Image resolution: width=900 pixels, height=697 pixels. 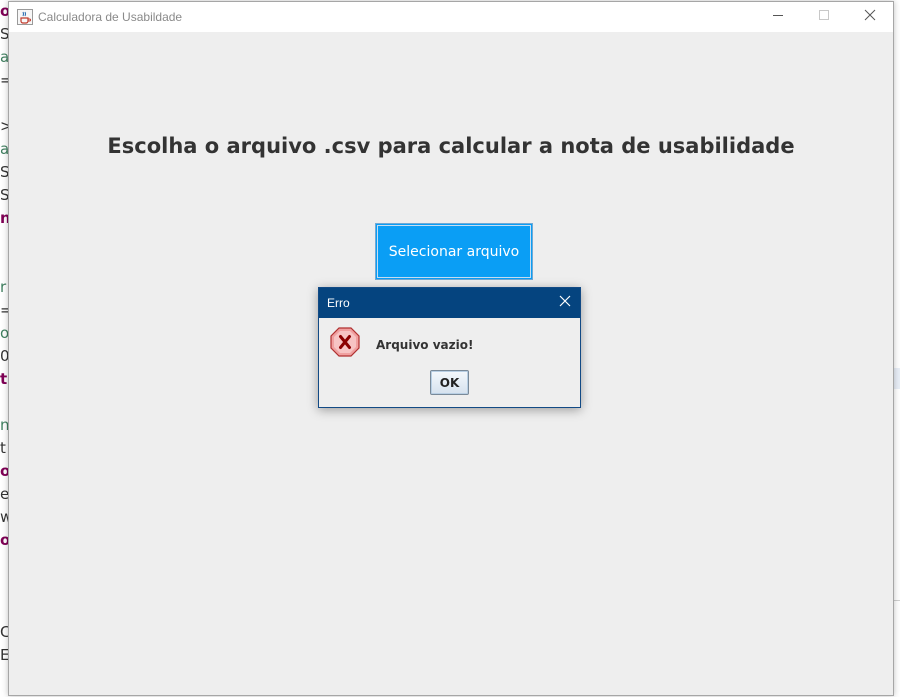 I want to click on dialog-titlebar: Erro, so click(x=449, y=303).